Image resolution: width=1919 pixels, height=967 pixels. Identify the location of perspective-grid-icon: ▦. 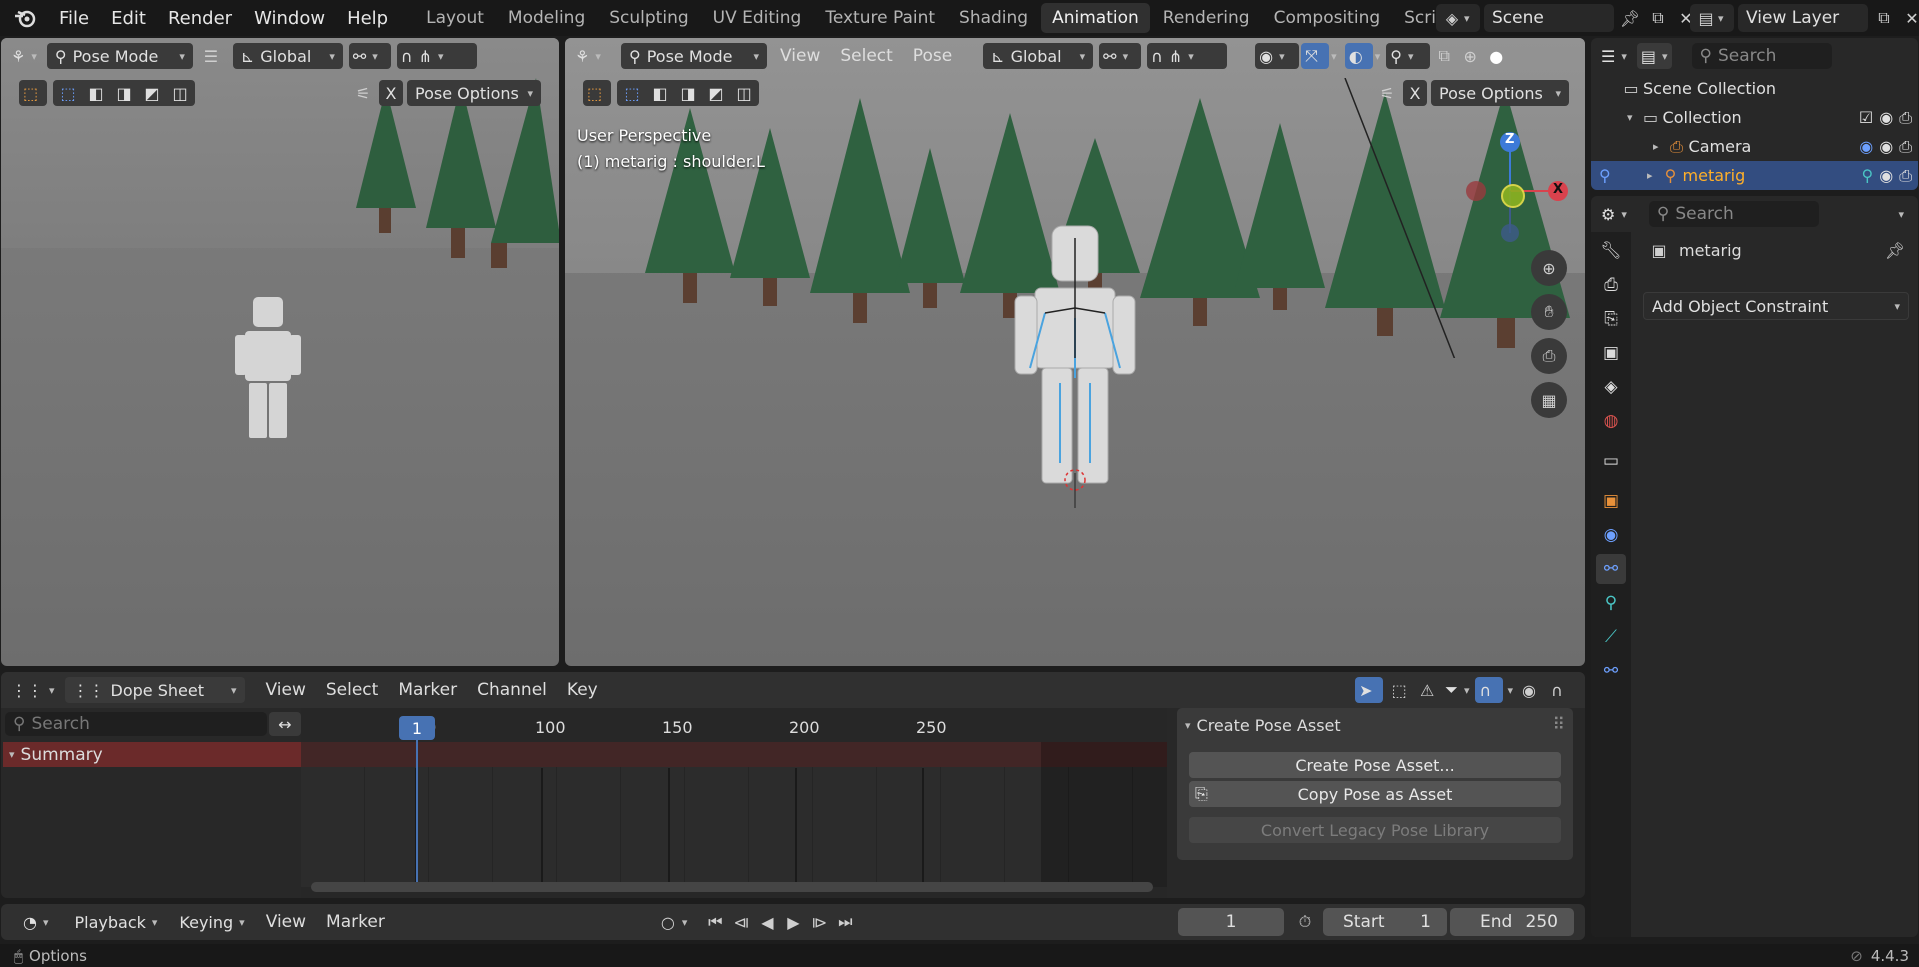
(1549, 400).